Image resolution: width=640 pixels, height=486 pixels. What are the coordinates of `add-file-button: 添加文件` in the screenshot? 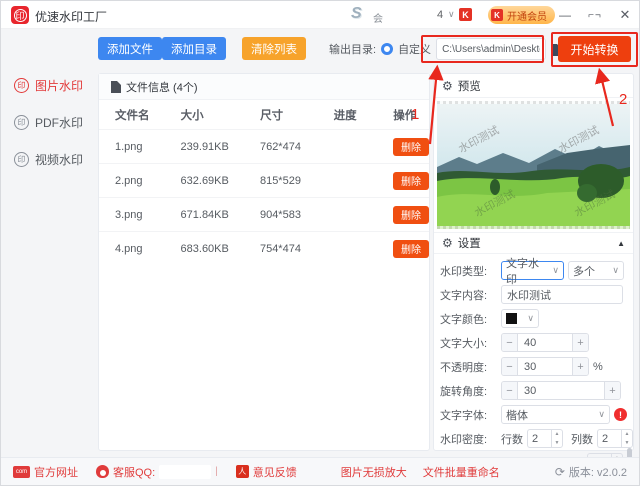 It's located at (130, 48).